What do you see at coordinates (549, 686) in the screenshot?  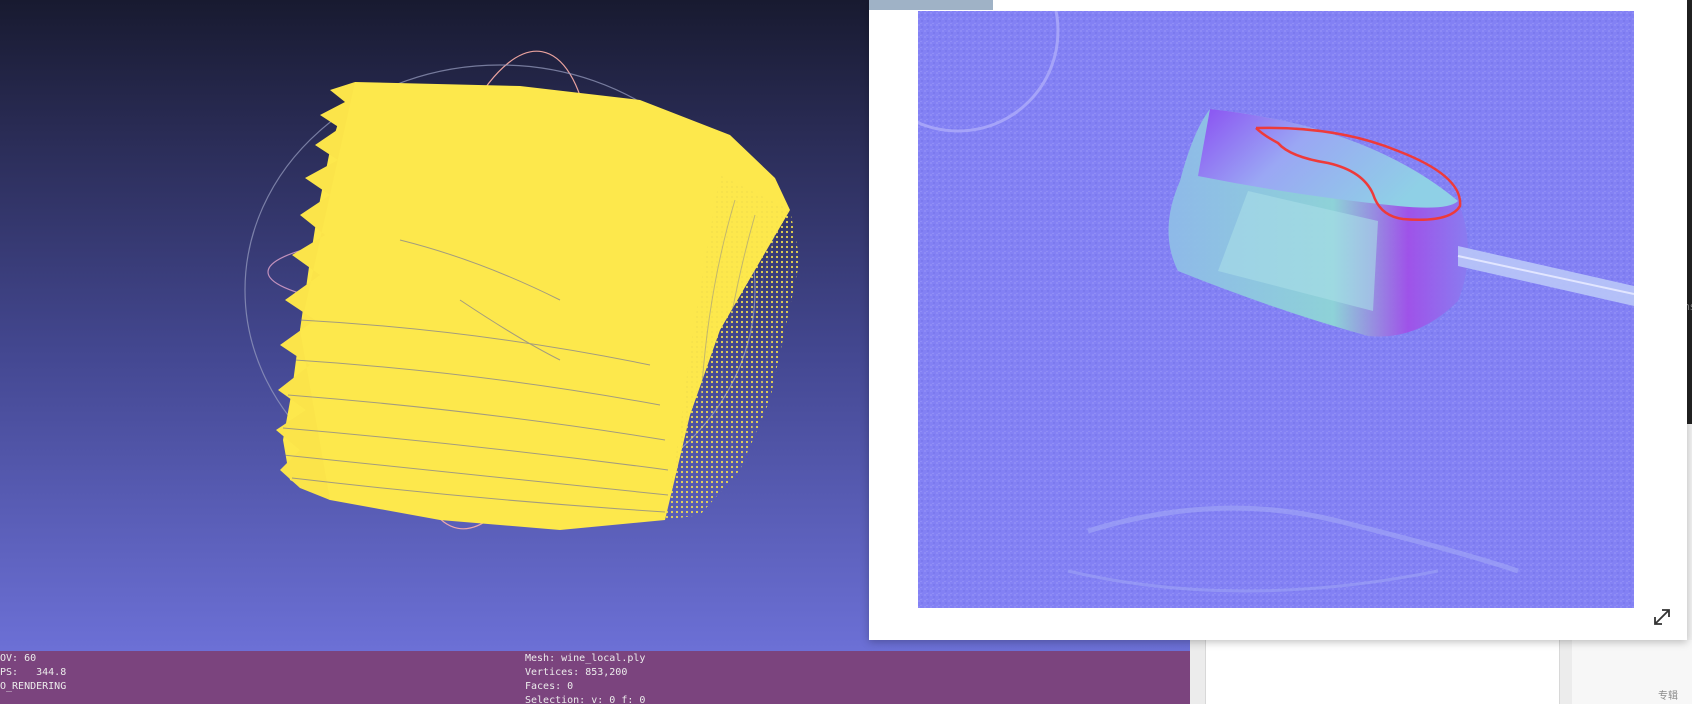 I see `status-faces: Faces: 0` at bounding box center [549, 686].